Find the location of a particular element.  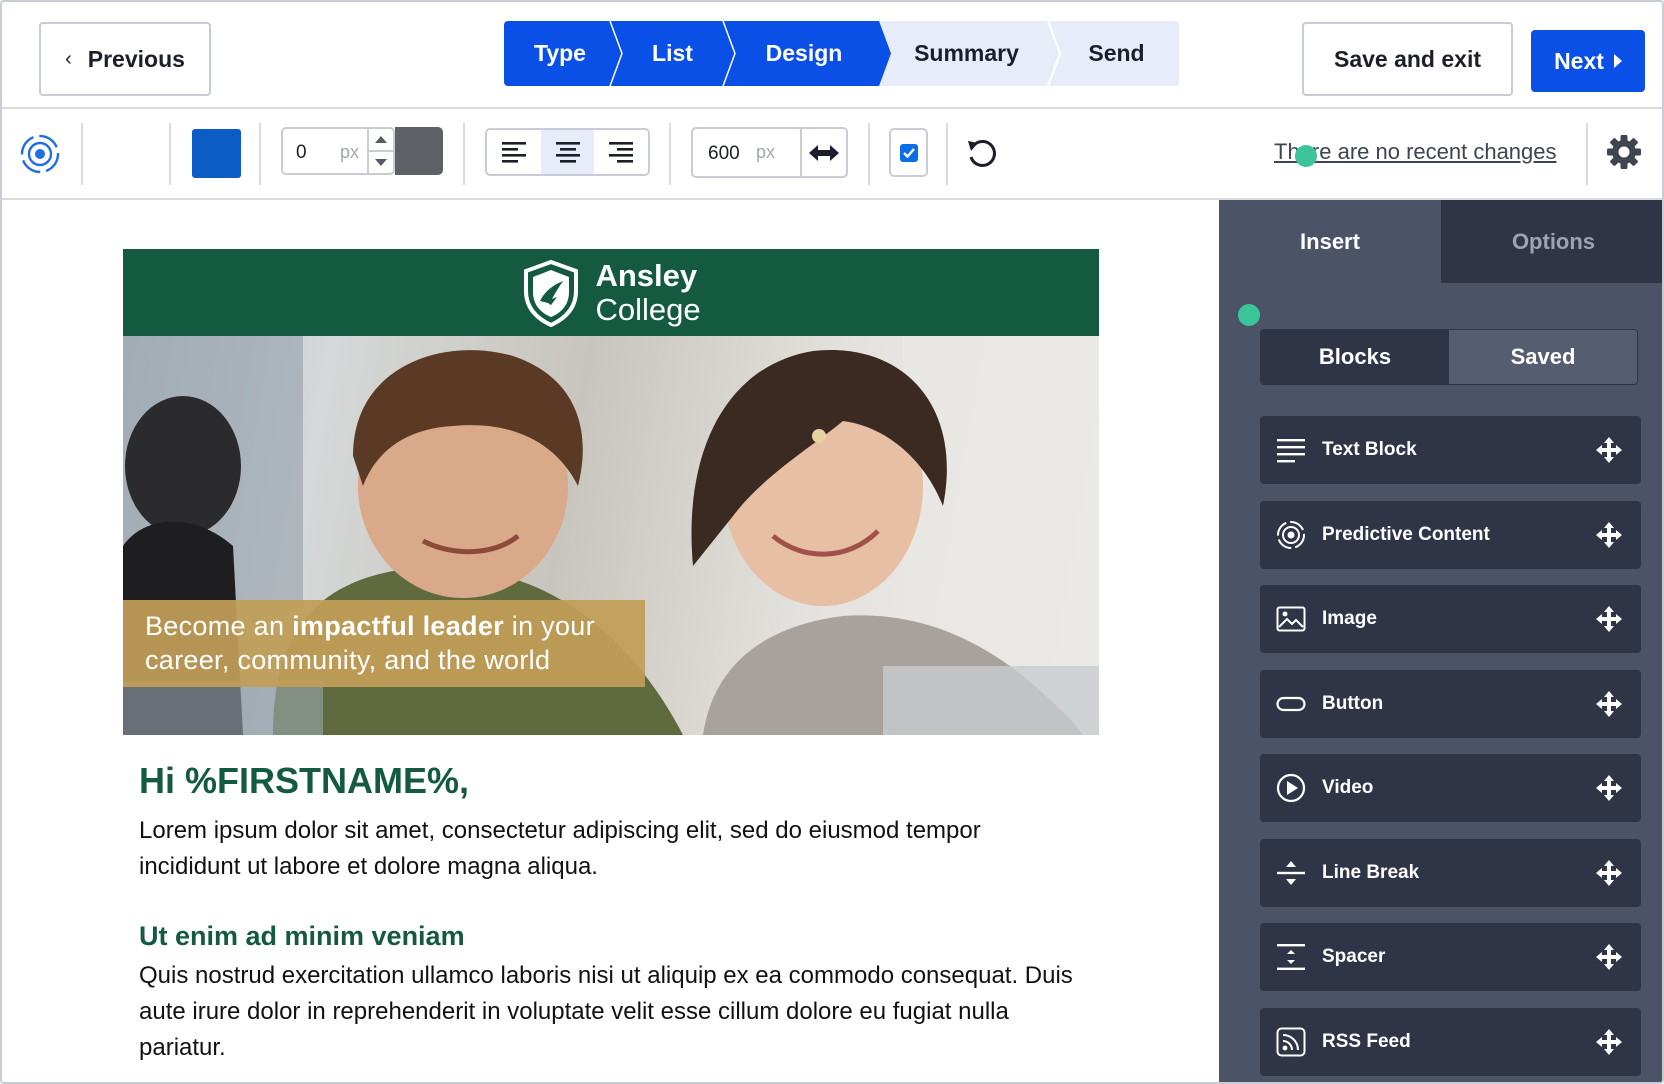

wizard-steps: Type List Design Summary Send is located at coordinates (841, 53).